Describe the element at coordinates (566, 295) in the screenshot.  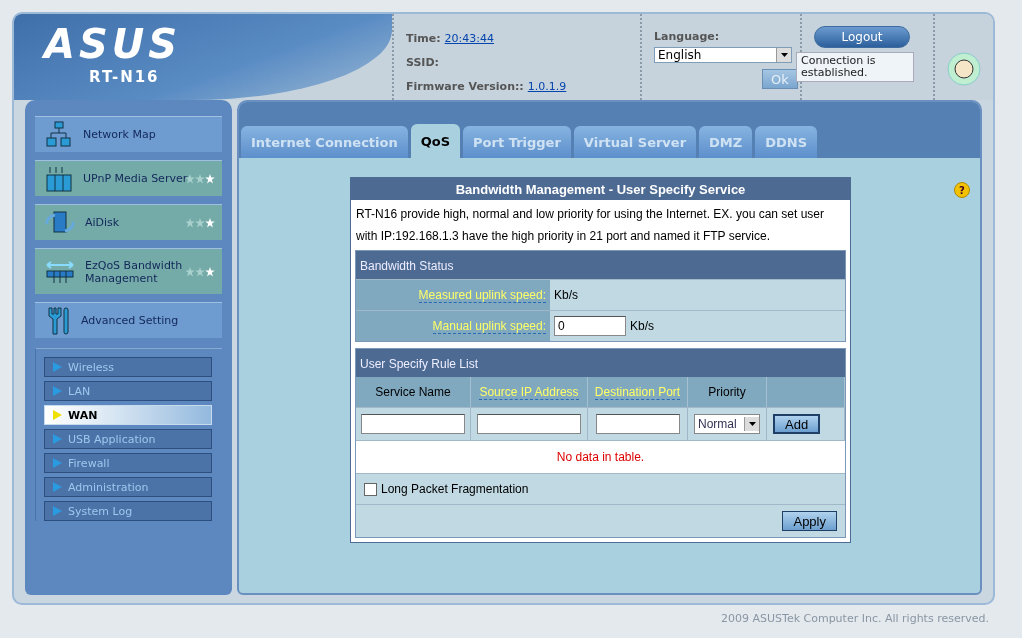
I see `speed-value: Kb/s` at that location.